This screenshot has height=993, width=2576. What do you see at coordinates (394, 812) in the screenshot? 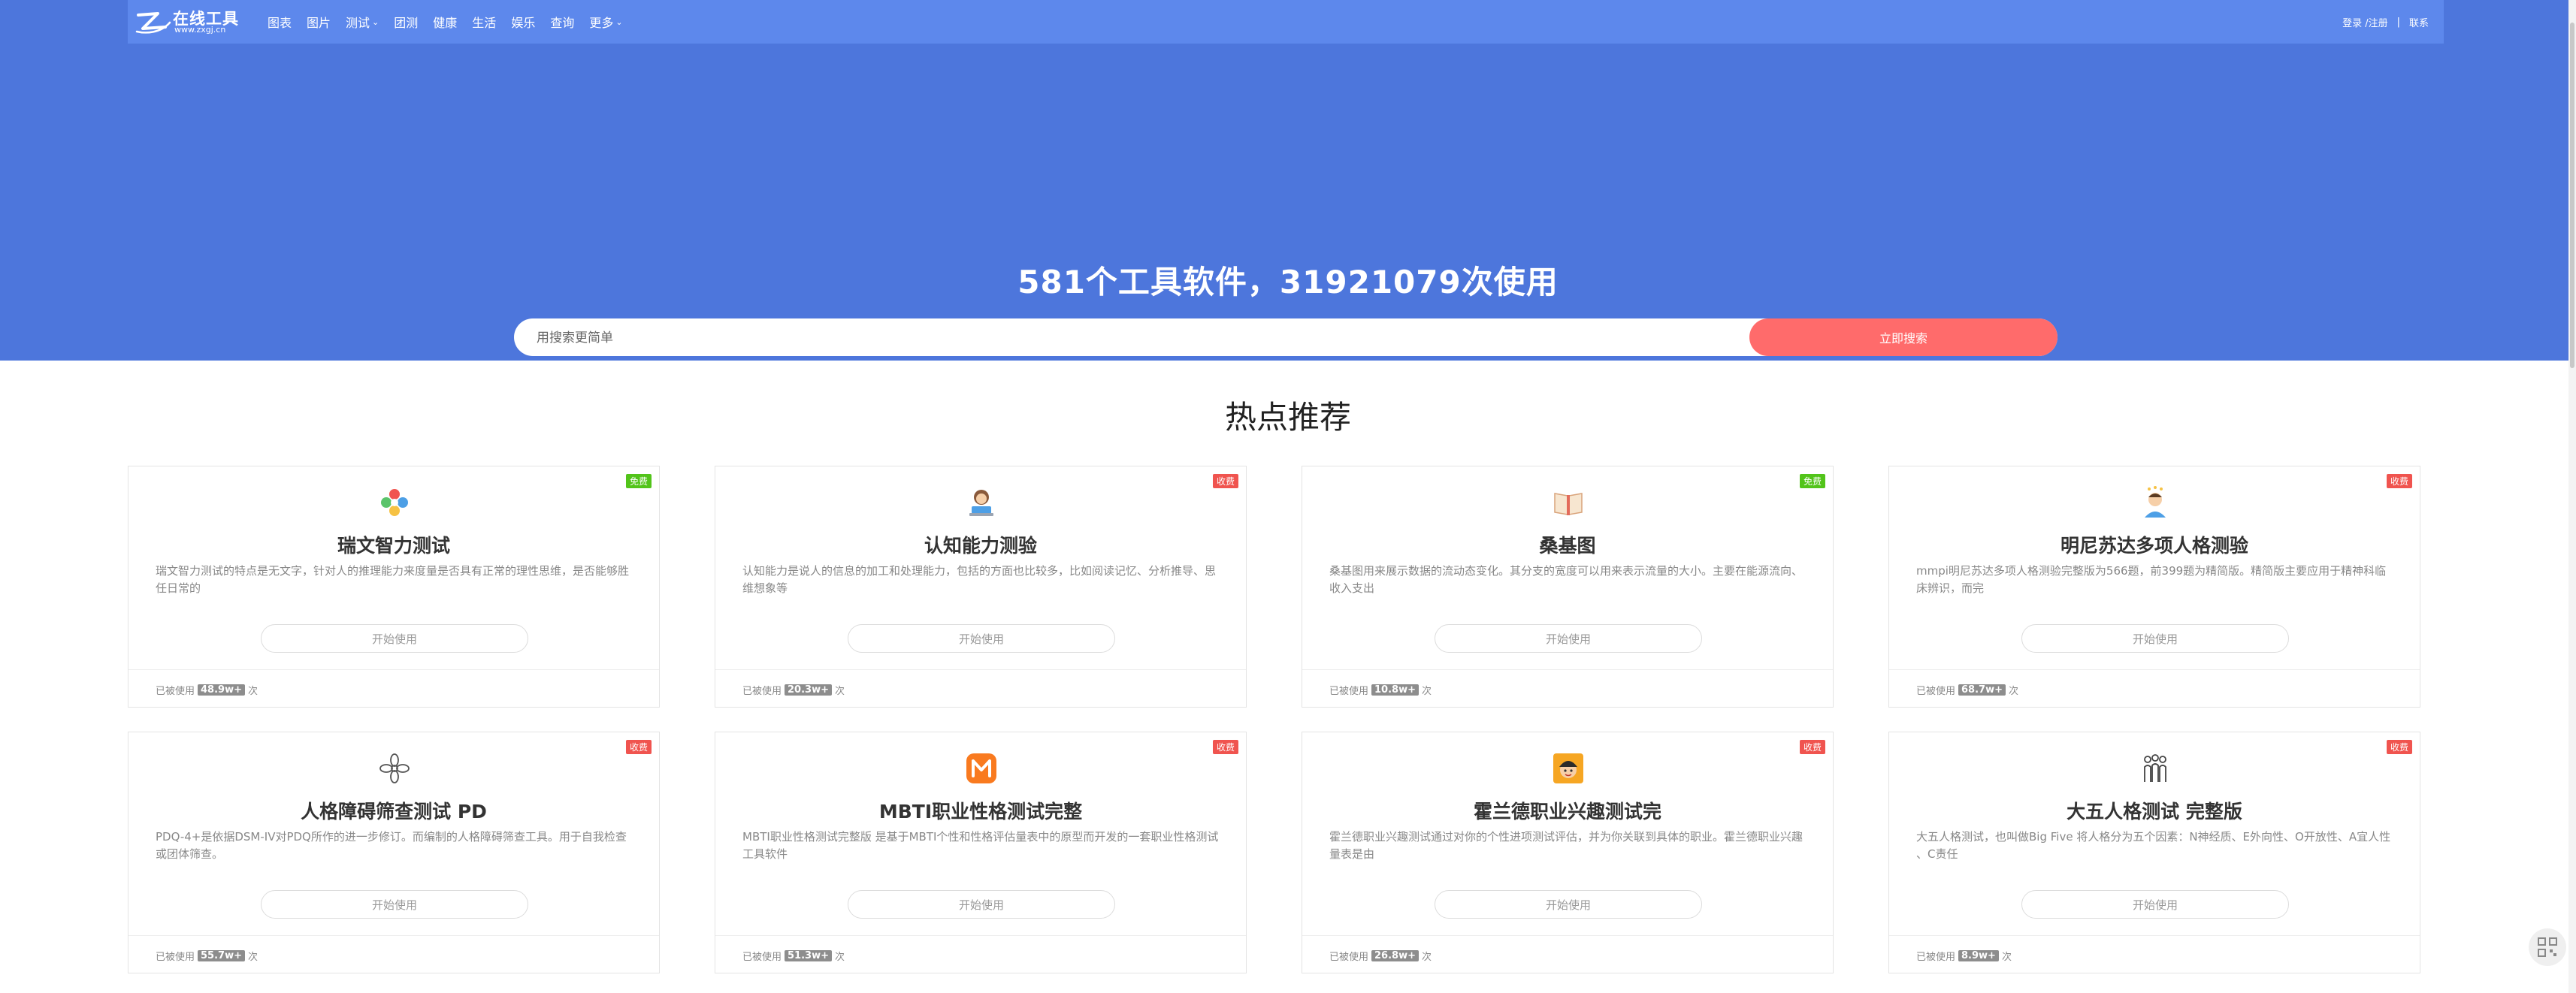
I see `card-title: 人格障碍筛查测试 PD` at bounding box center [394, 812].